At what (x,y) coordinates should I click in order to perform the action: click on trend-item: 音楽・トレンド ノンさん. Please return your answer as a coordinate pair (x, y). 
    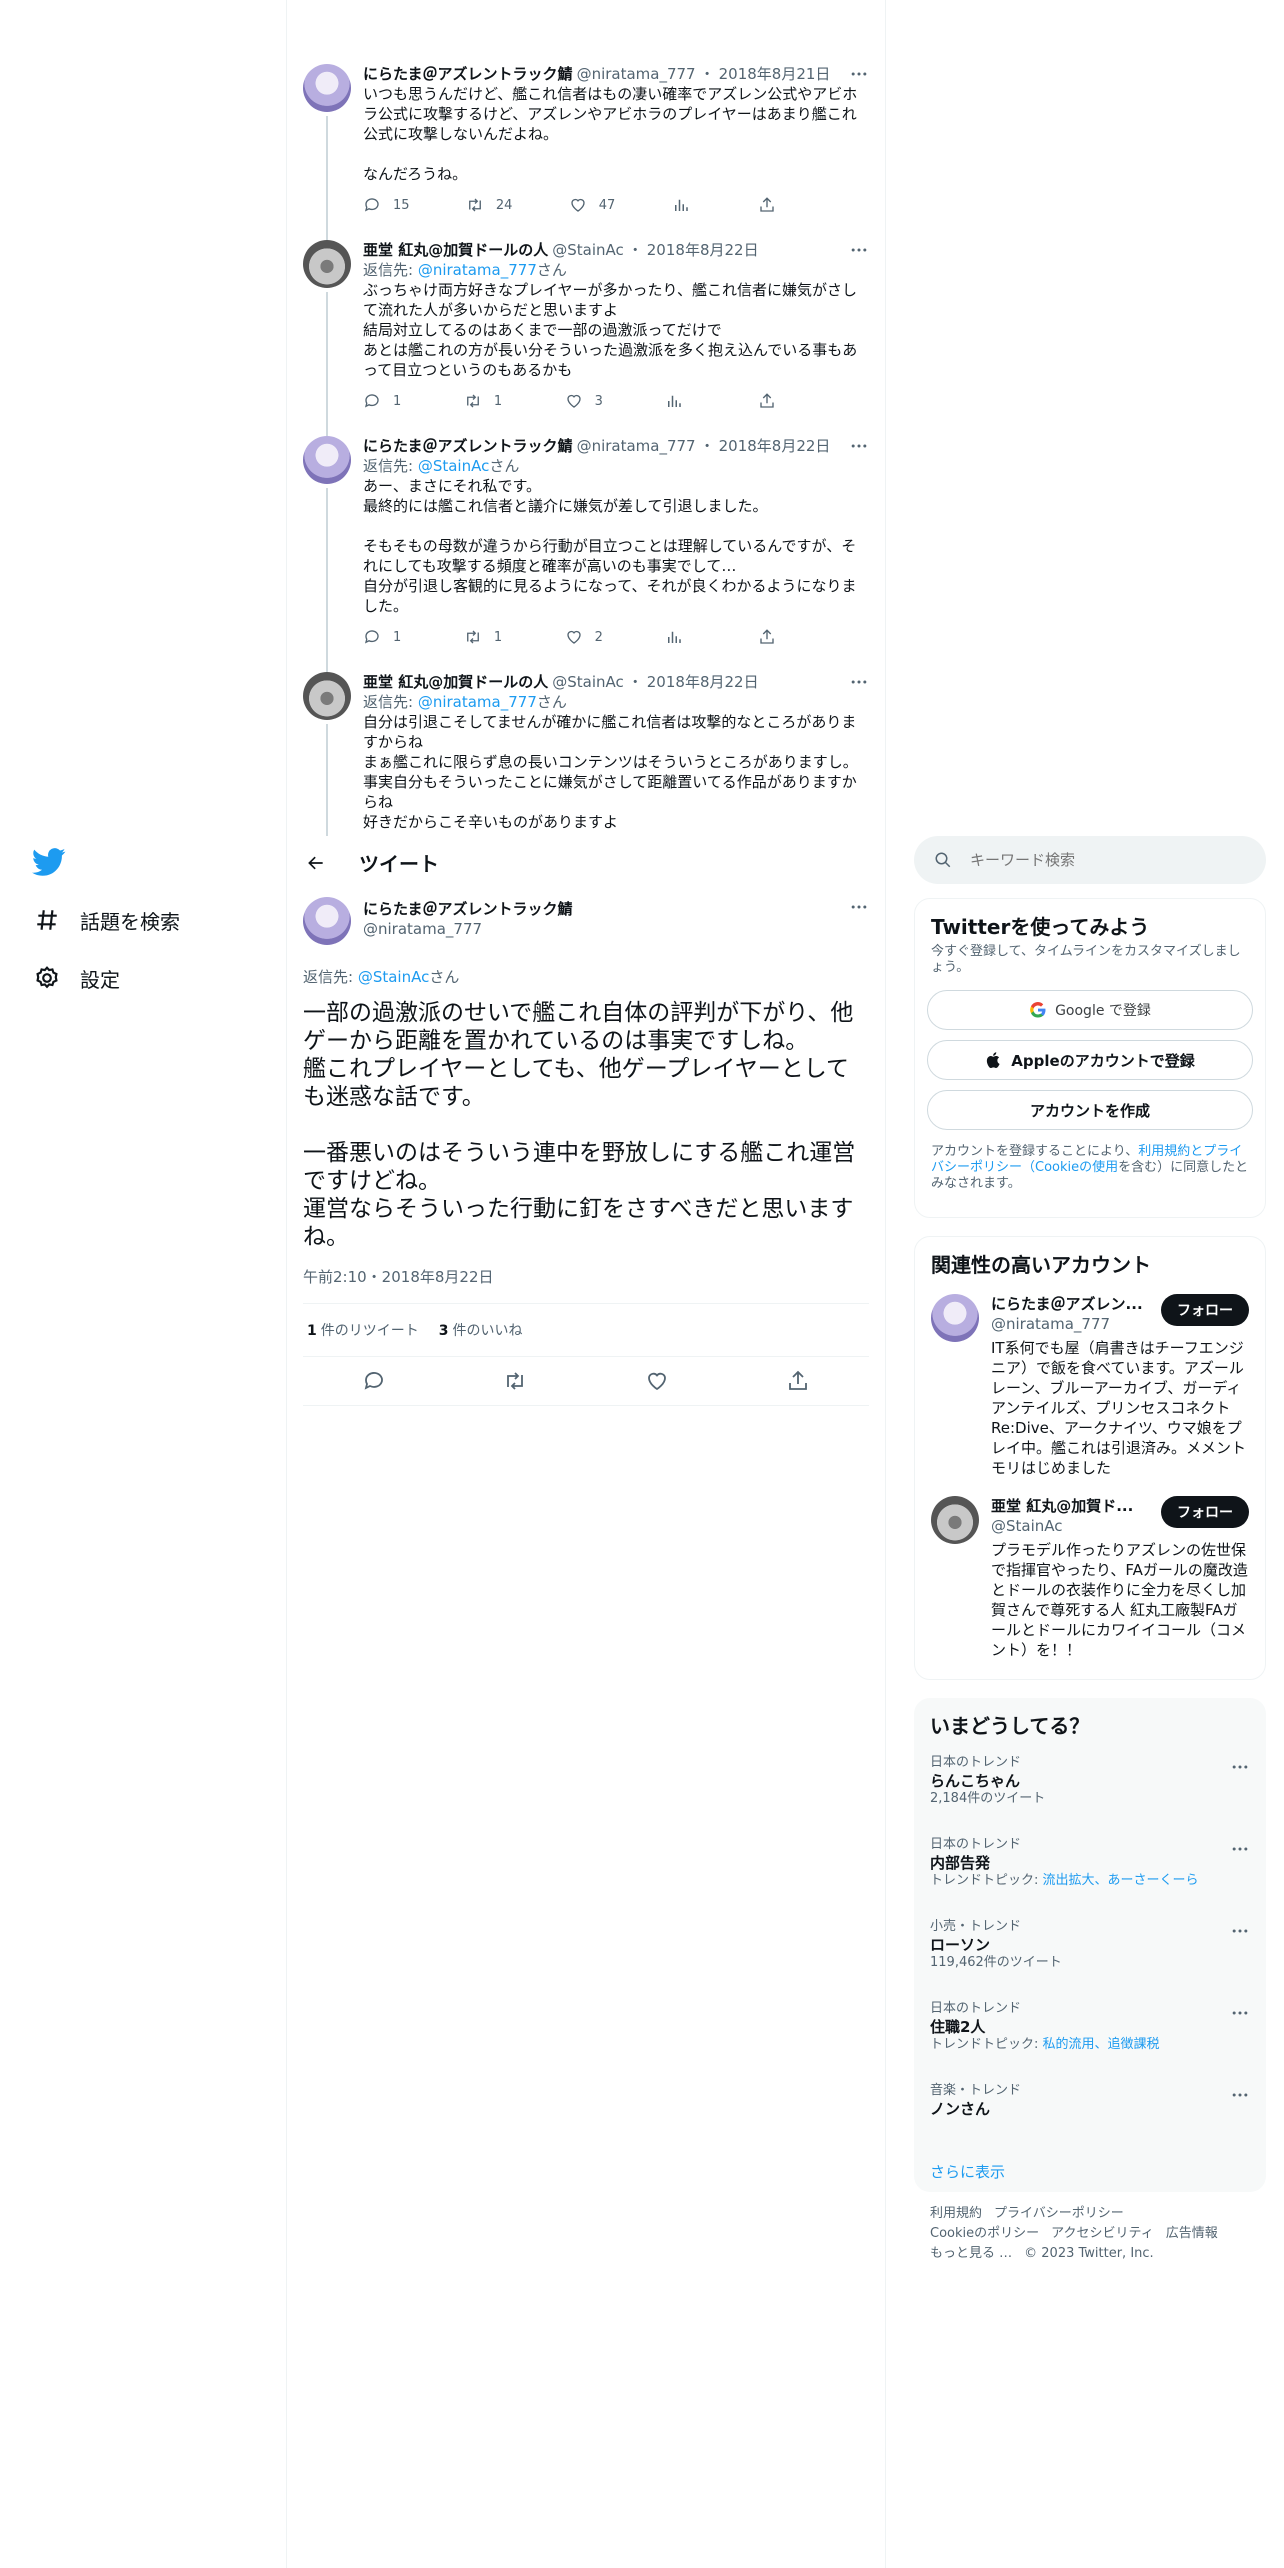
    Looking at the image, I should click on (1090, 2112).